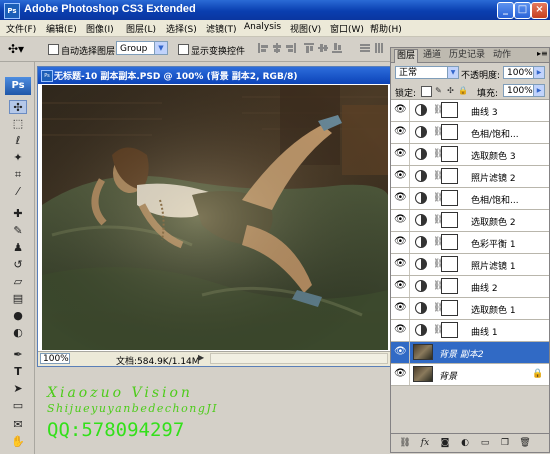 This screenshot has width=550, height=454. Describe the element at coordinates (18, 425) in the screenshot. I see `notes-tool-icon: ✉` at that location.